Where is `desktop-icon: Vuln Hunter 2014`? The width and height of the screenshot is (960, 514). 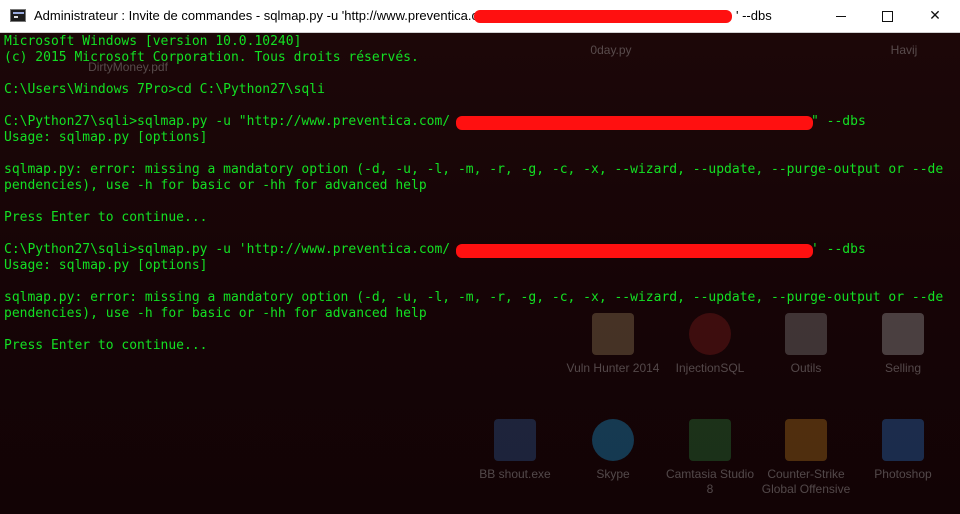
desktop-icon: Vuln Hunter 2014 is located at coordinates (613, 344).